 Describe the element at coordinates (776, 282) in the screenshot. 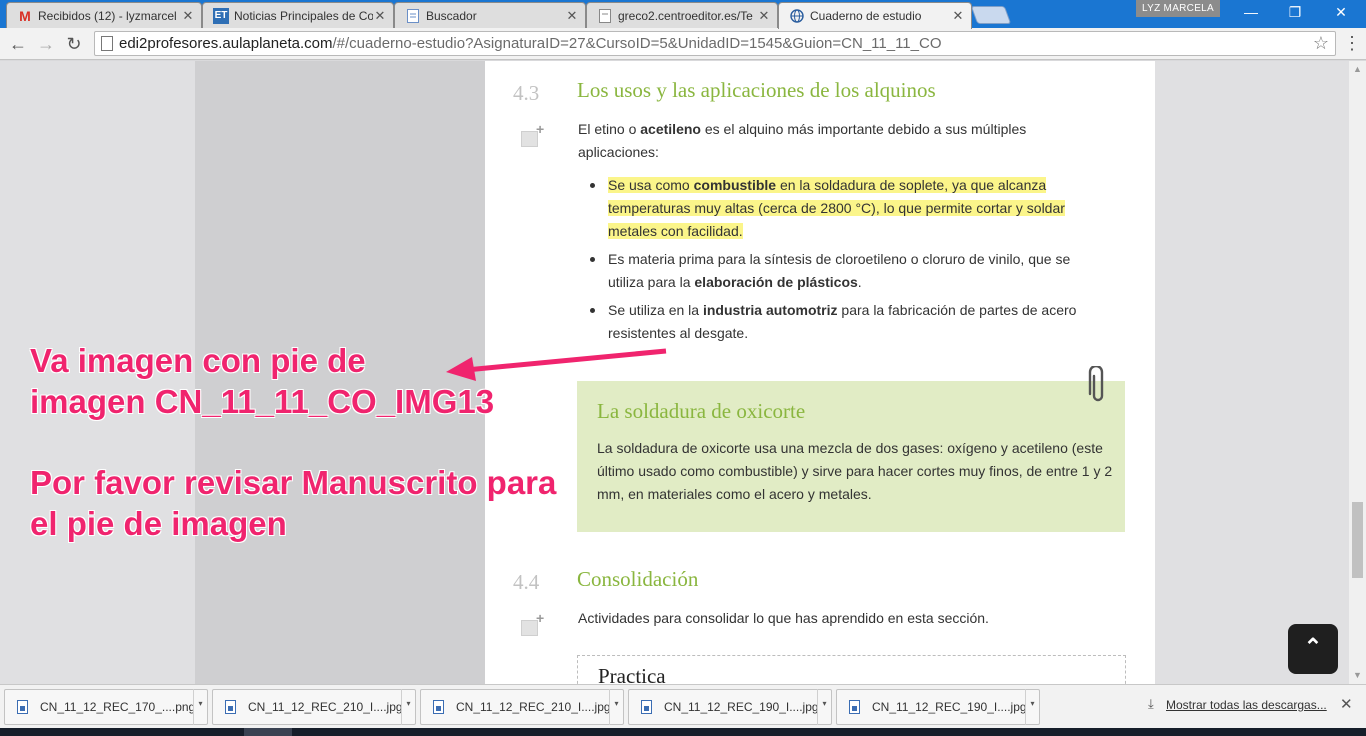

I see `bullet-bold: elaboración de plásticos` at that location.